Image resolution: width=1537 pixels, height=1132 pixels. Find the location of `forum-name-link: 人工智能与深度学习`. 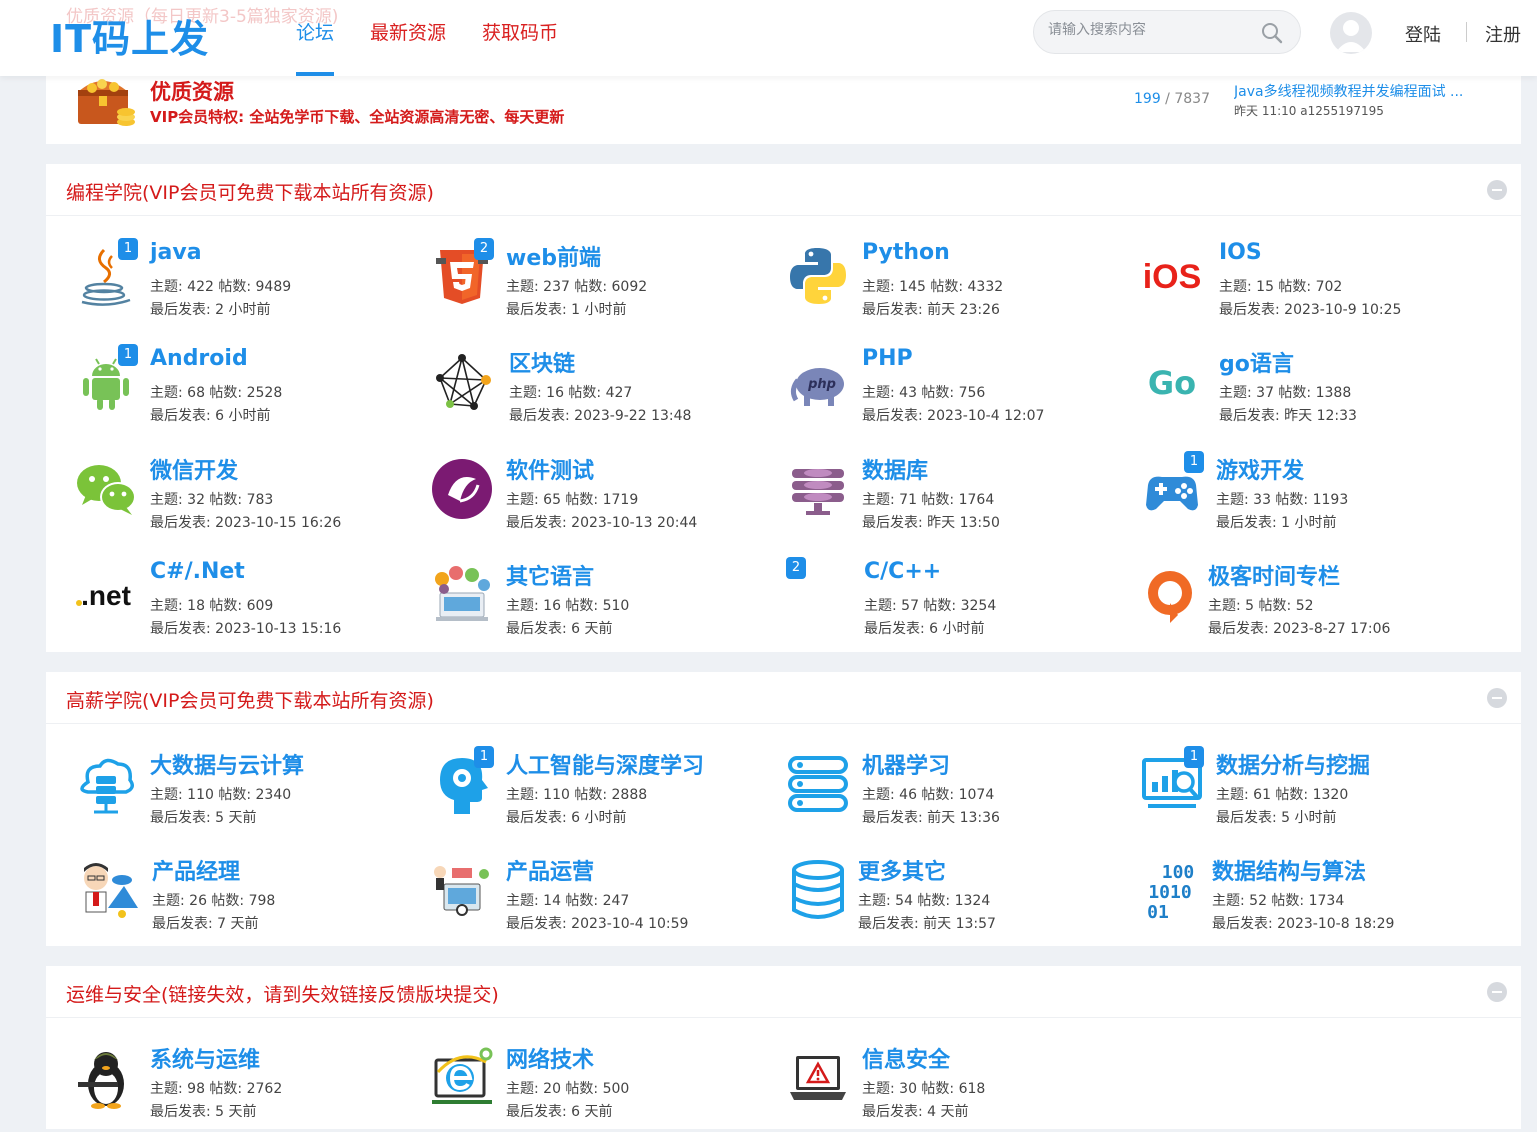

forum-name-link: 人工智能与深度学习 is located at coordinates (605, 764).